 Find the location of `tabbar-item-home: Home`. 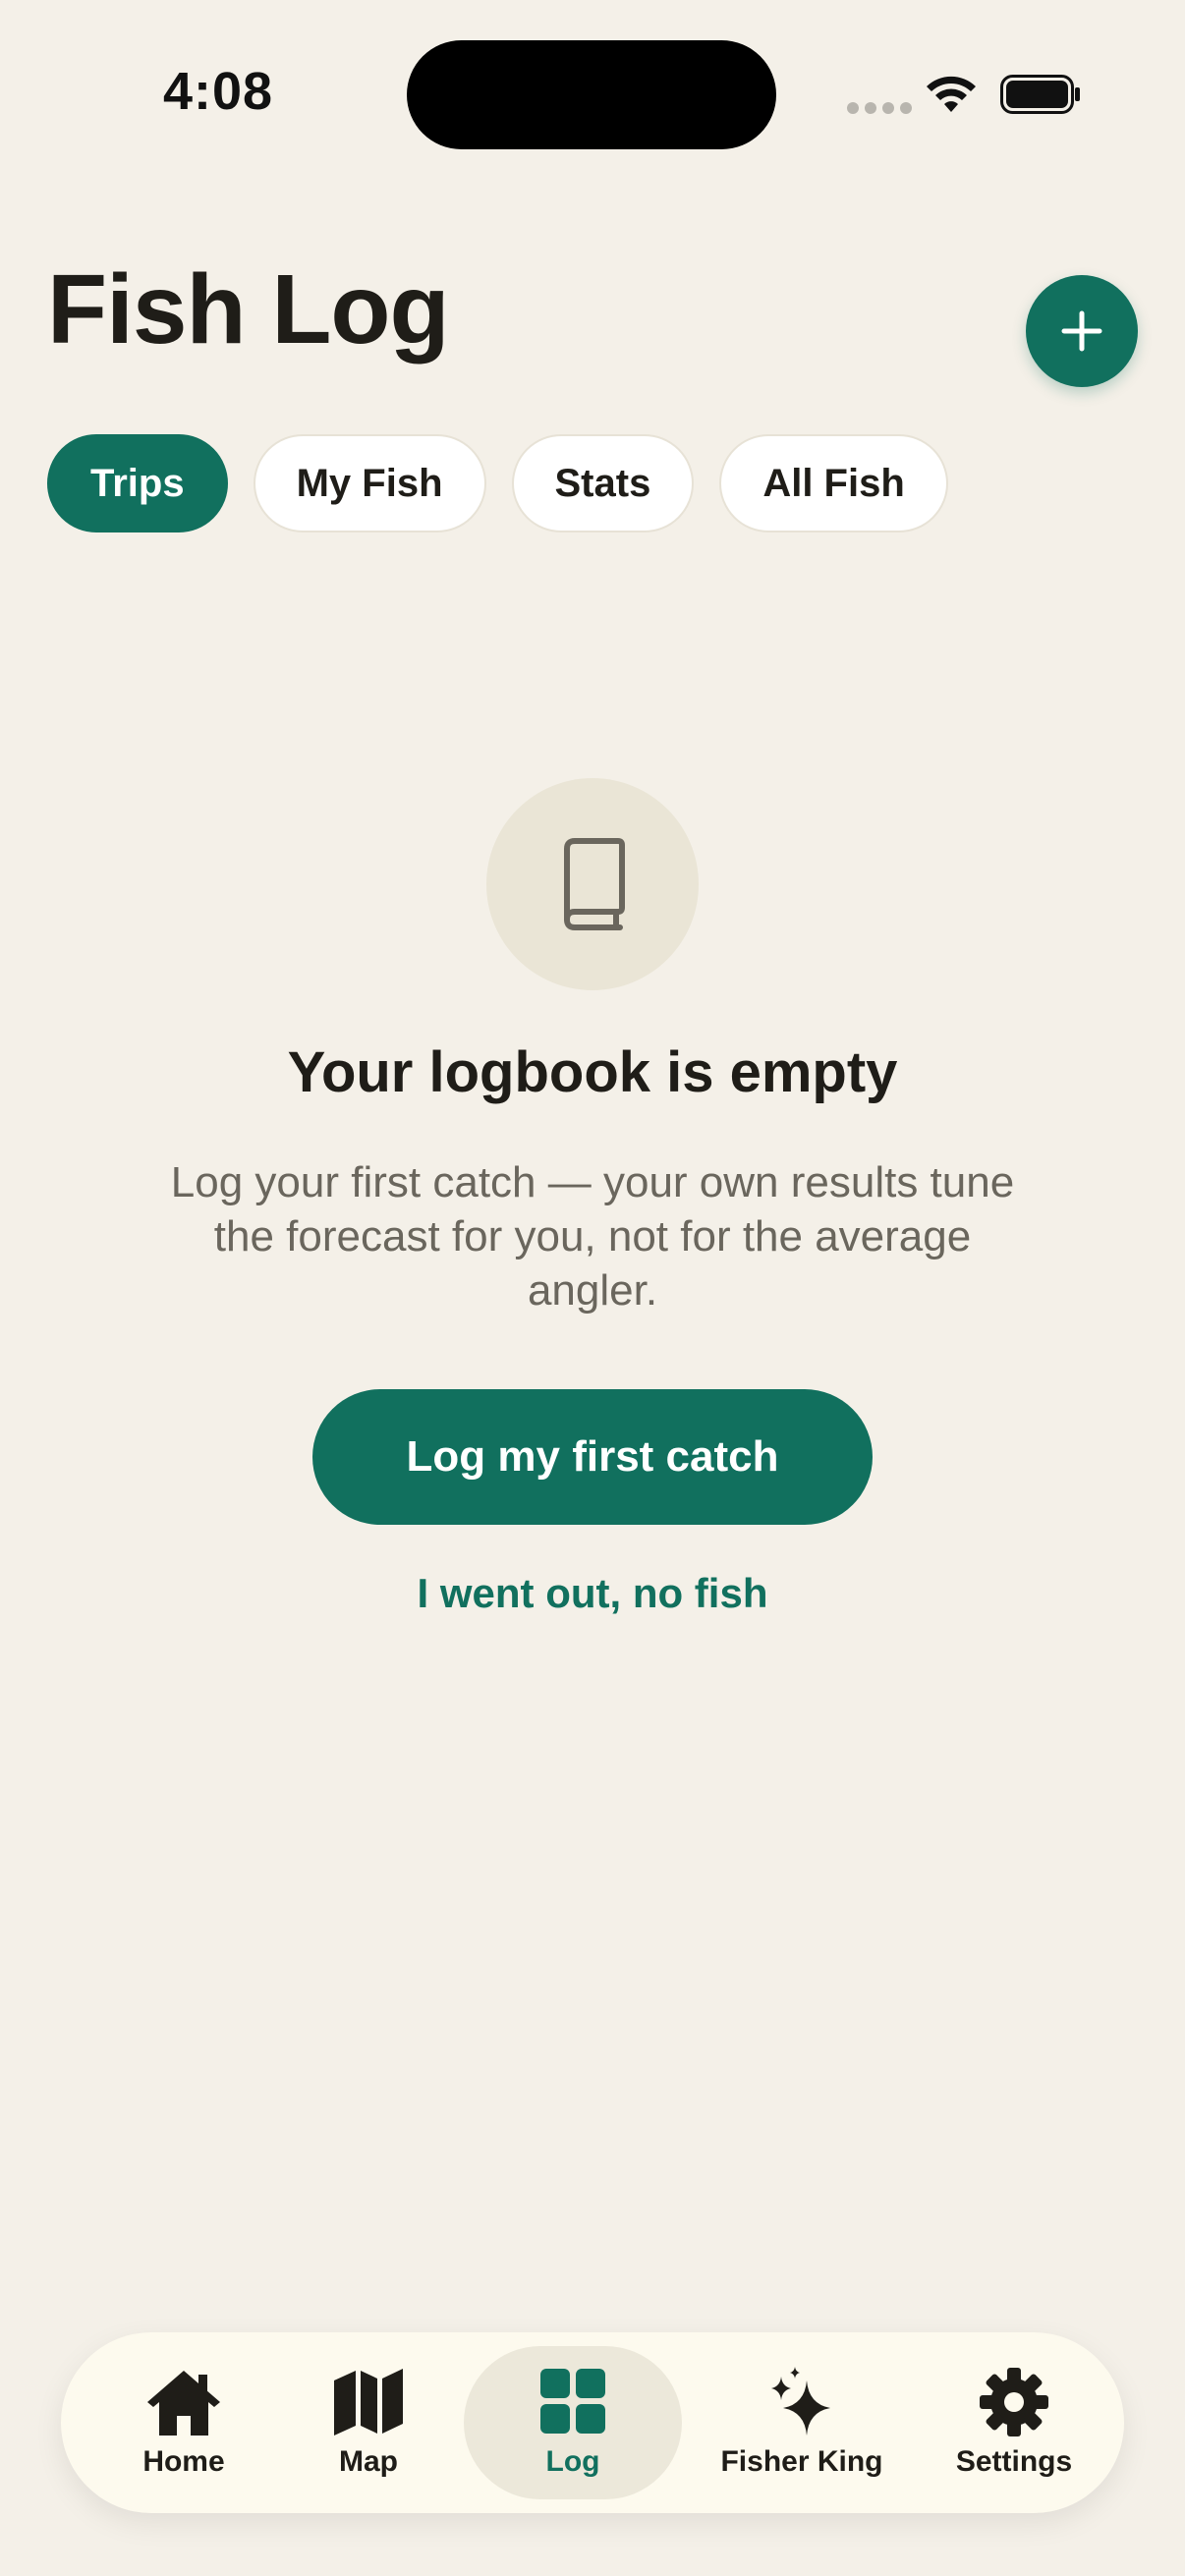

tabbar-item-home: Home is located at coordinates (184, 2422).